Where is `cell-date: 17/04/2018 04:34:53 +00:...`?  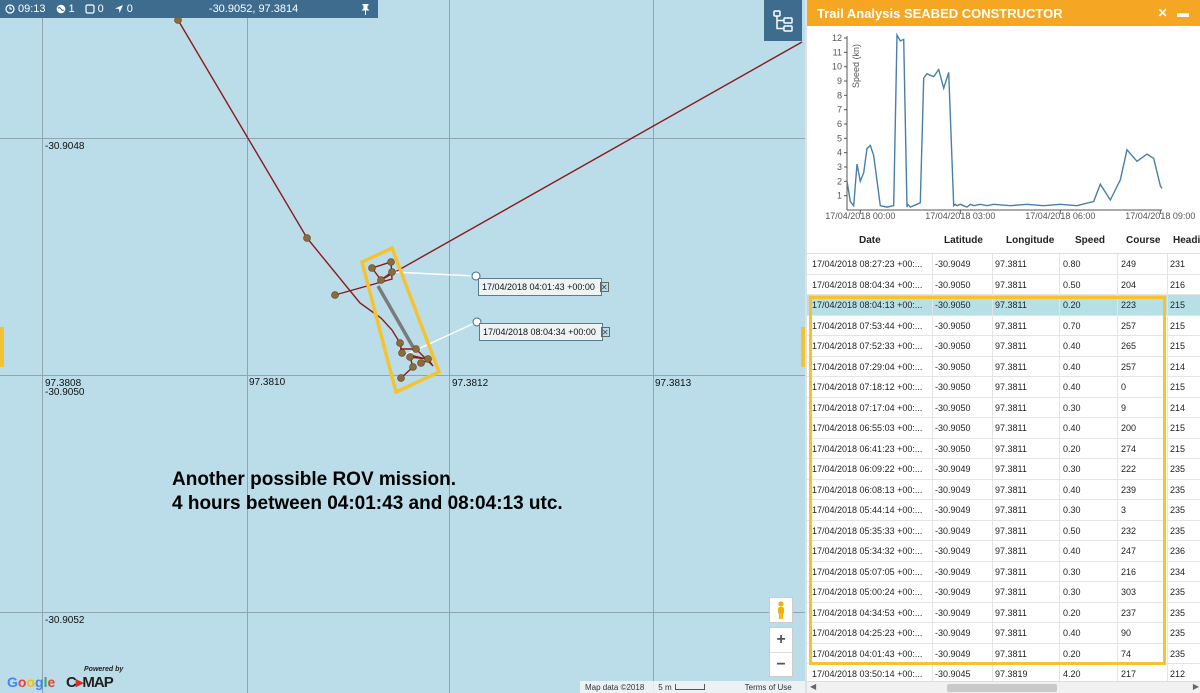
cell-date: 17/04/2018 04:34:53 +00:... is located at coordinates (867, 612).